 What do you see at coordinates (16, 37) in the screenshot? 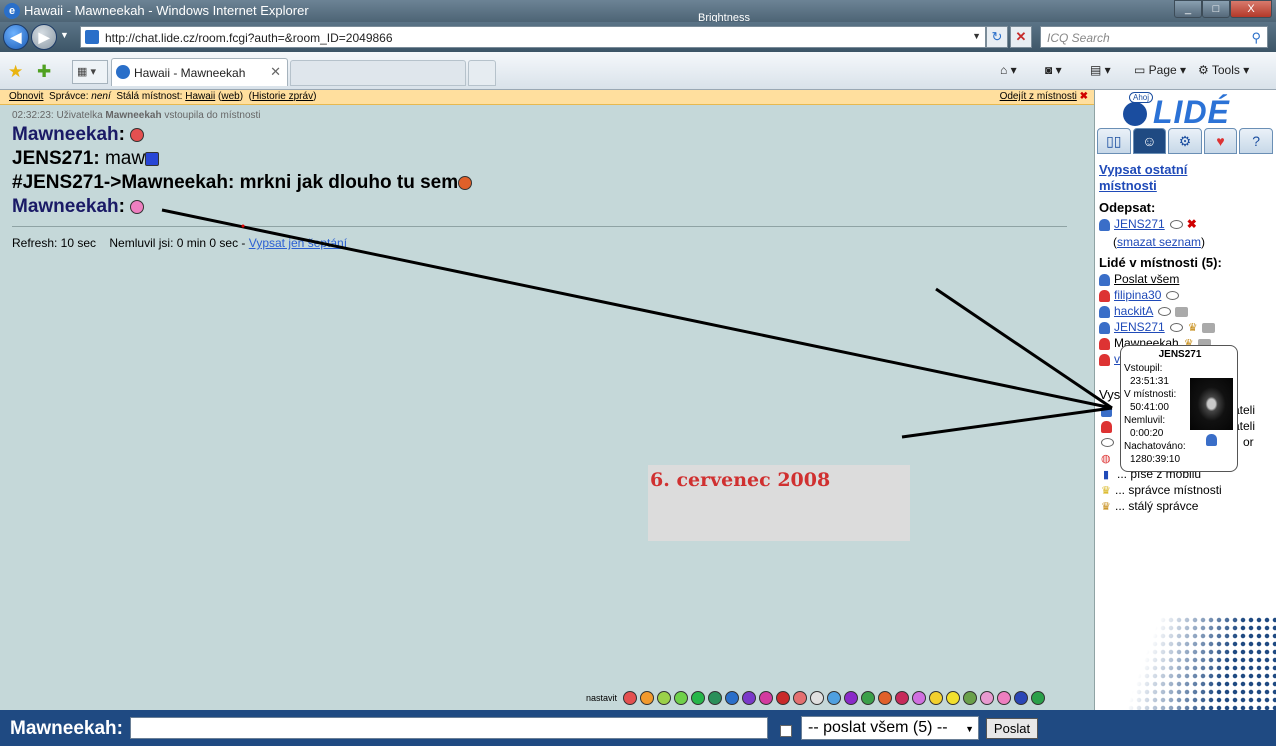
I see `back-button: ◀` at bounding box center [16, 37].